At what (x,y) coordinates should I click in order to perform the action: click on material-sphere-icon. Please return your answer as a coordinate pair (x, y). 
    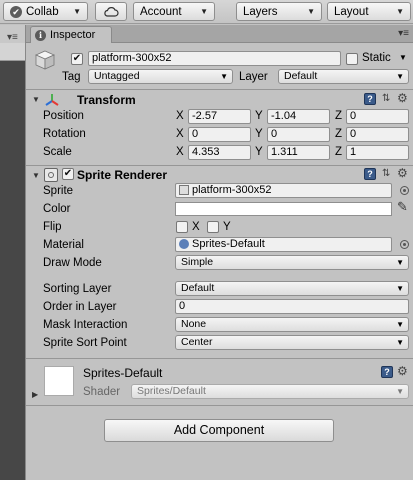
    Looking at the image, I should click on (184, 244).